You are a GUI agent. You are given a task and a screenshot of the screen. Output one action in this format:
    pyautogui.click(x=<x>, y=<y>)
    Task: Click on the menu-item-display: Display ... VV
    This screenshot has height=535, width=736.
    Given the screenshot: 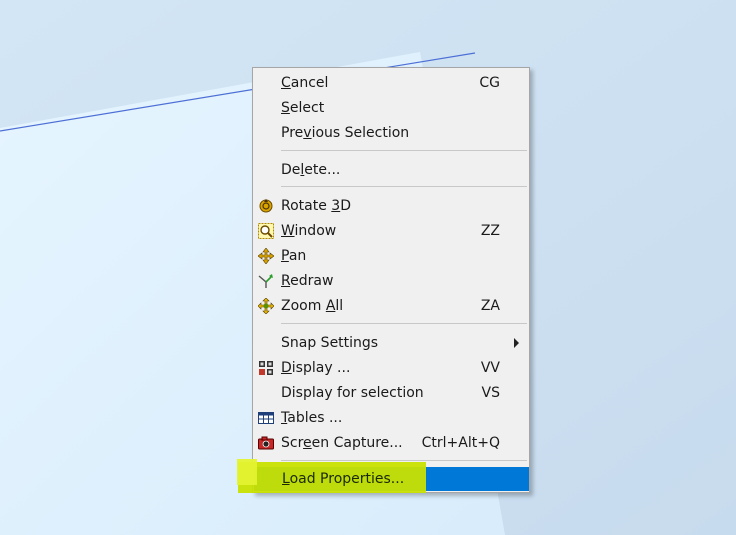 What is the action you would take?
    pyautogui.click(x=391, y=368)
    